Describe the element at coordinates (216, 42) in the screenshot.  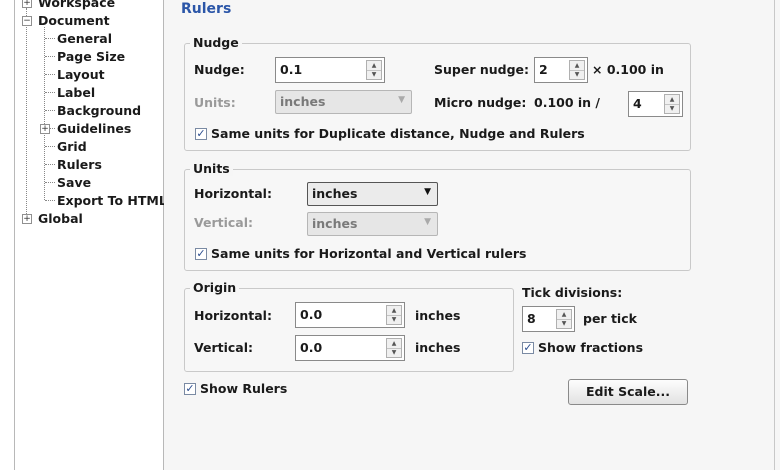
I see `nudge-legend: Nudge` at that location.